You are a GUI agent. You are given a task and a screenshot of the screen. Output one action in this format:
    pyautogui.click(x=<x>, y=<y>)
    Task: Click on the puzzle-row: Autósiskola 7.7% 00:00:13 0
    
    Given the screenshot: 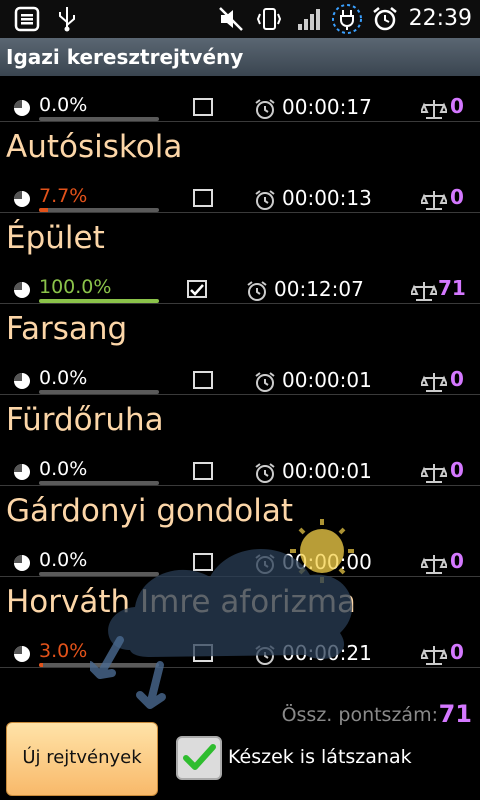 What is the action you would take?
    pyautogui.click(x=240, y=167)
    